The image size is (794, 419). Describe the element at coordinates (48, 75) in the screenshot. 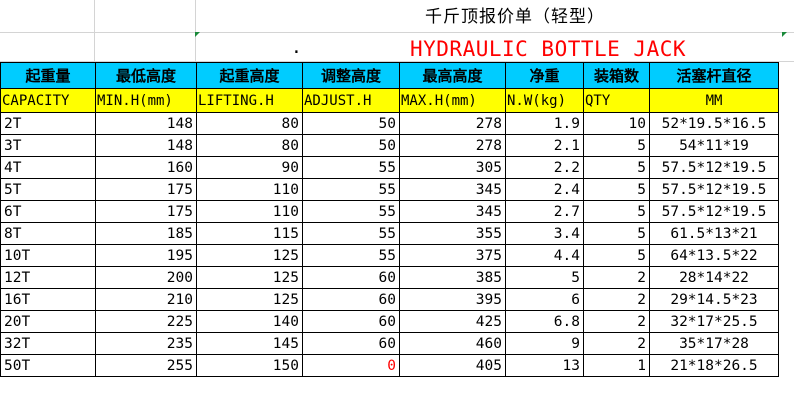

I see `header-cell: 起重量` at that location.